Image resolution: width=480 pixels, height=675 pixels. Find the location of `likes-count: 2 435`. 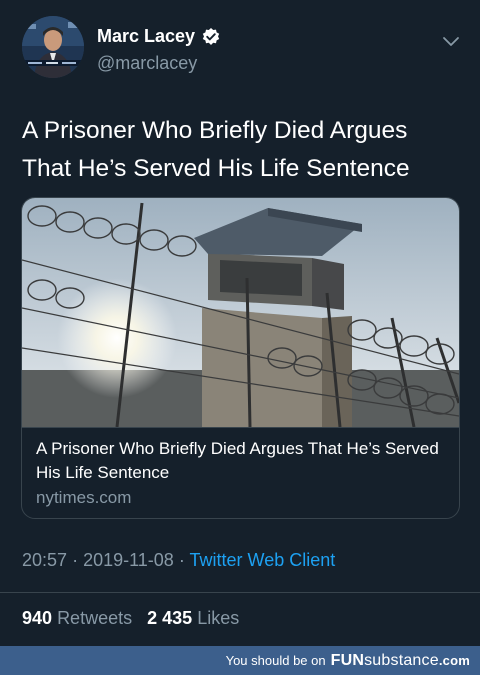

likes-count: 2 435 is located at coordinates (170, 618).